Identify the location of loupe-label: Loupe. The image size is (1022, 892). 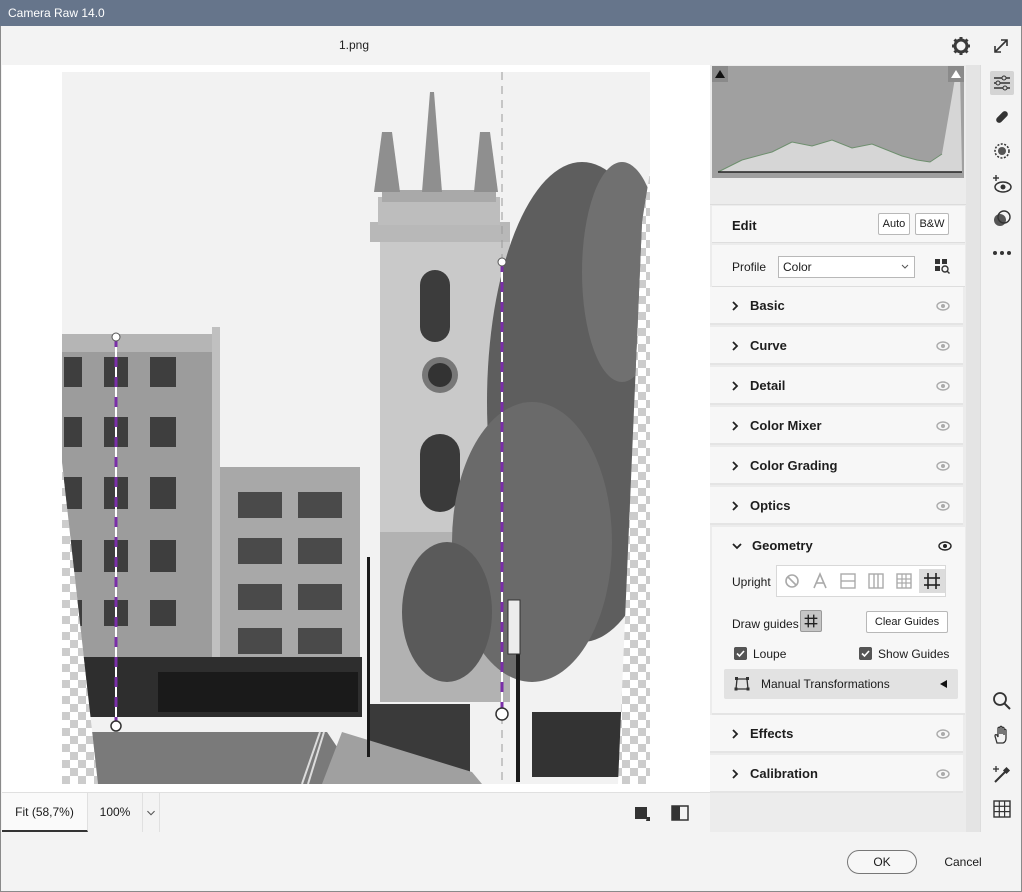
(770, 654).